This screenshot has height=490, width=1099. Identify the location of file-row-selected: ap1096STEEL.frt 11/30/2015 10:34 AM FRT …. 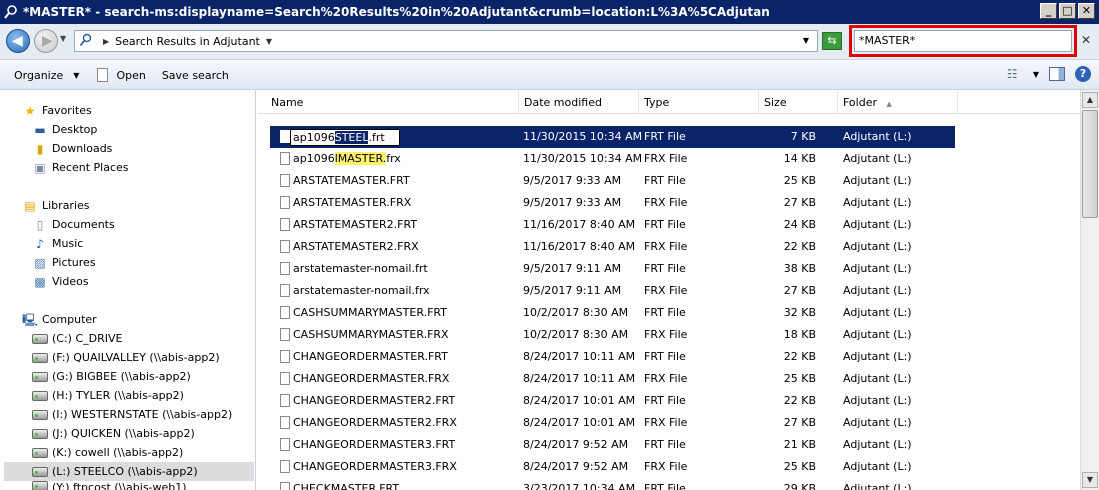
(612, 137).